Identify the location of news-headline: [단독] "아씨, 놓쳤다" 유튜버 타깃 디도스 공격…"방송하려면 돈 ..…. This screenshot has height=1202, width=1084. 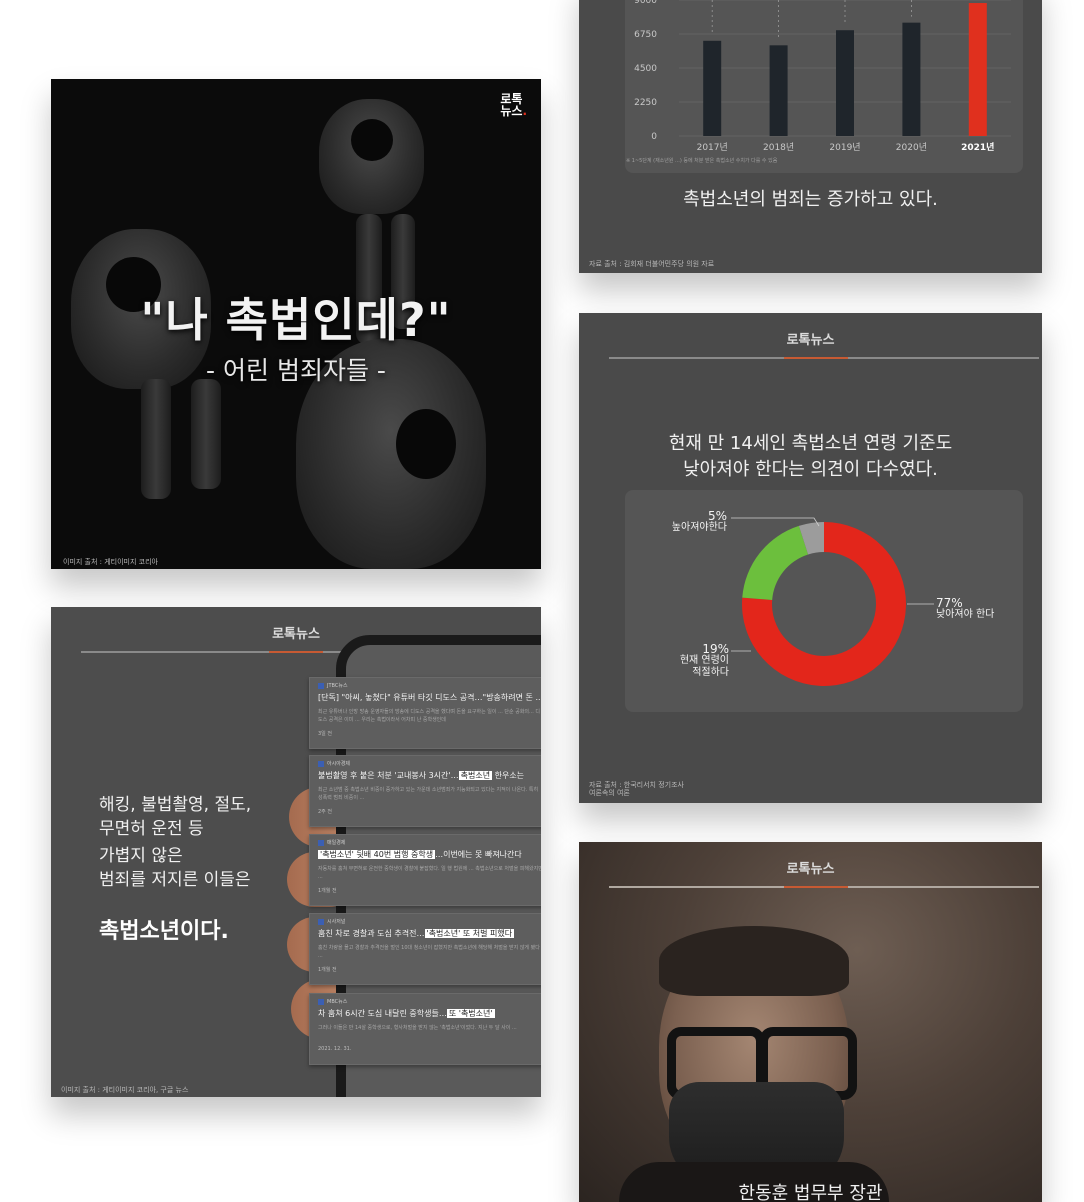
(429, 697).